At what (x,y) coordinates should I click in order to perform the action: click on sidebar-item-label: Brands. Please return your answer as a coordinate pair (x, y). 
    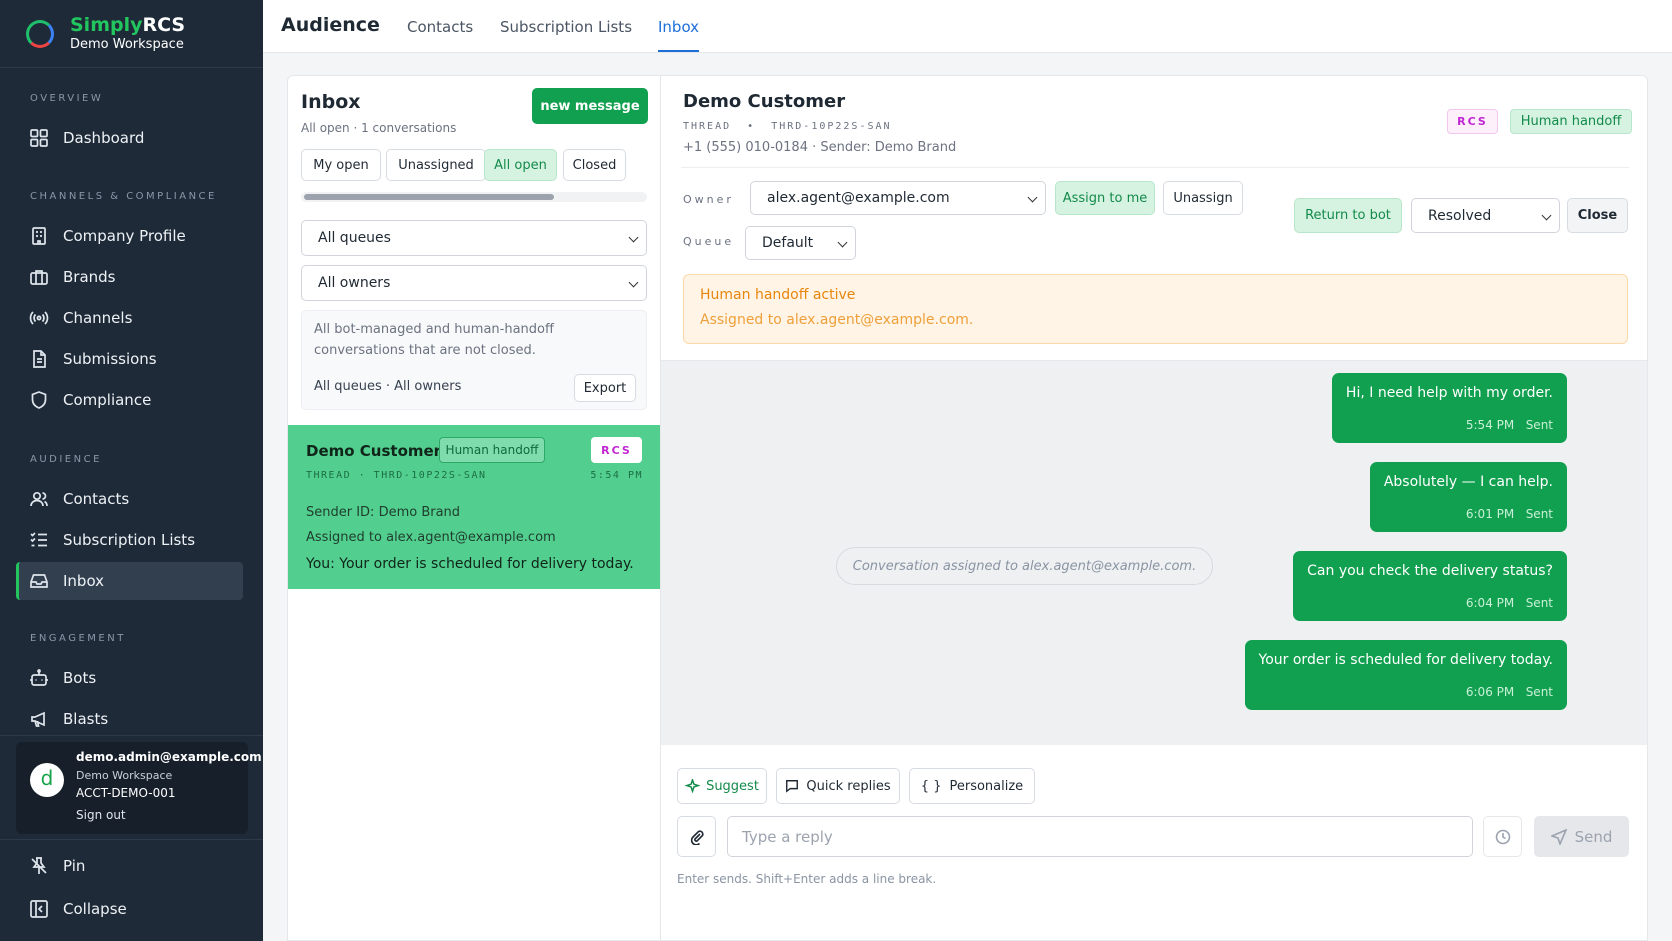
    Looking at the image, I should click on (89, 277).